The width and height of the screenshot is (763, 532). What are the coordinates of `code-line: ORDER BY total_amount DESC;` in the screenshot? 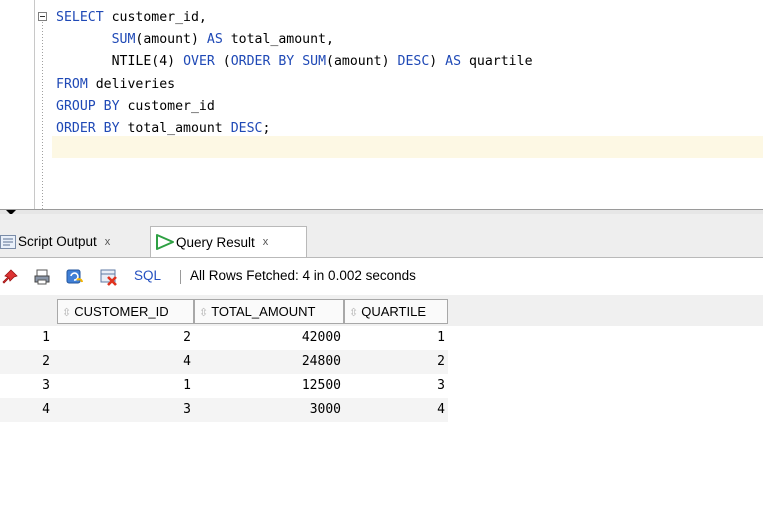 It's located at (163, 129).